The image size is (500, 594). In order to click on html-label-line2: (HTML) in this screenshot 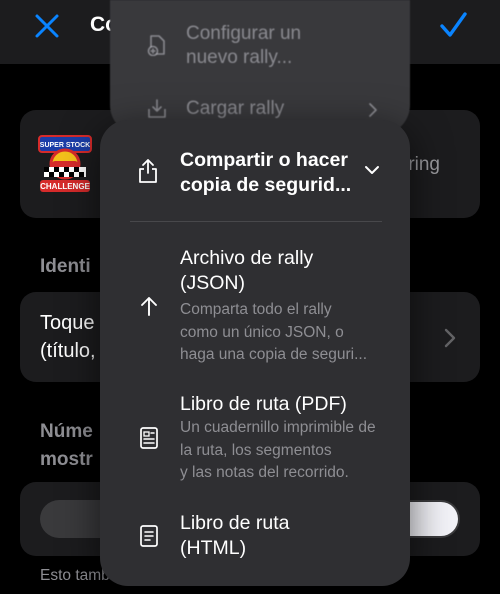, I will do `click(213, 548)`.